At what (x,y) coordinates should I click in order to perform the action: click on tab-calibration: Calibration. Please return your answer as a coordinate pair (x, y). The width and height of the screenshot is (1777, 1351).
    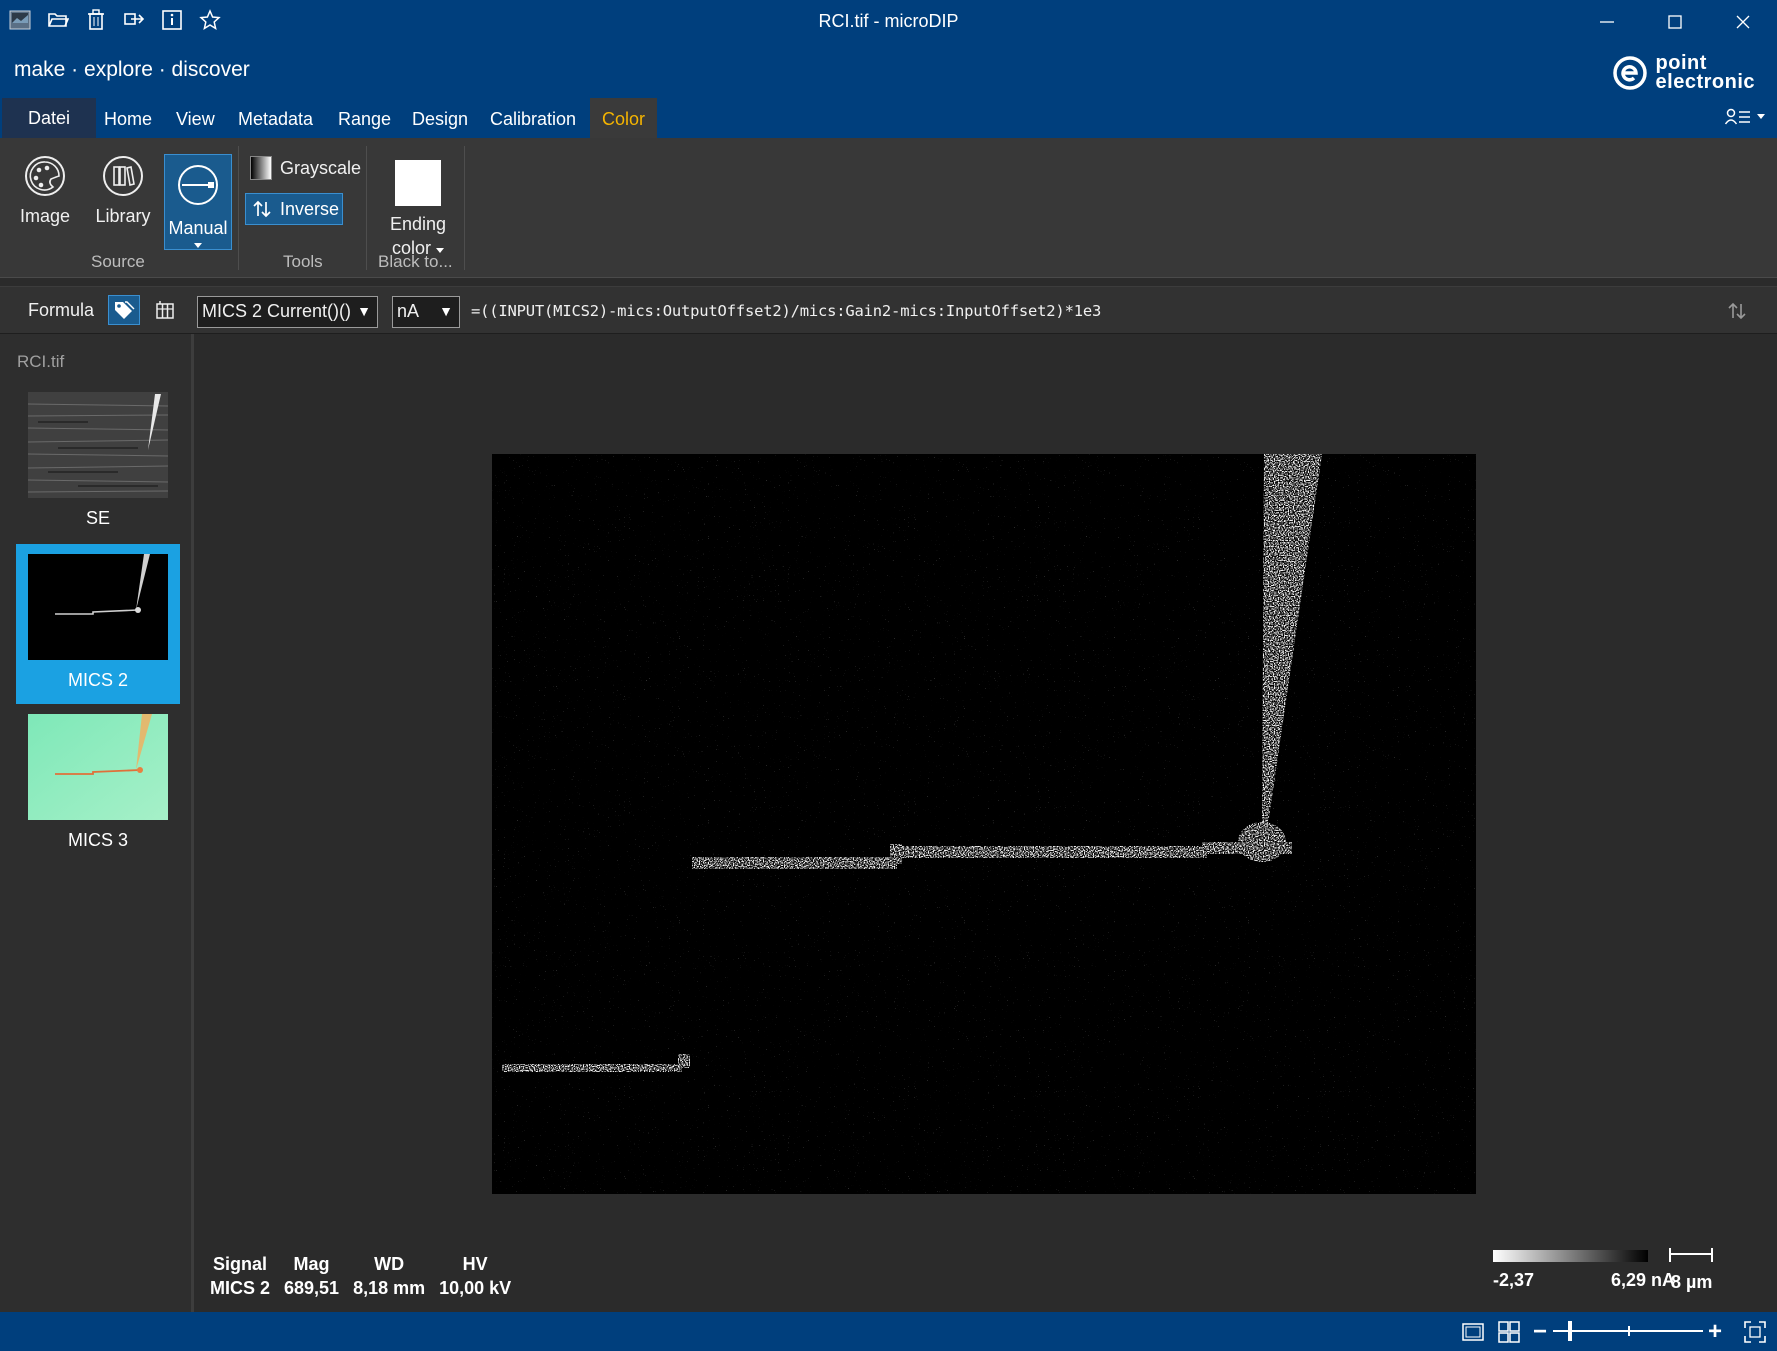
    Looking at the image, I should click on (533, 118).